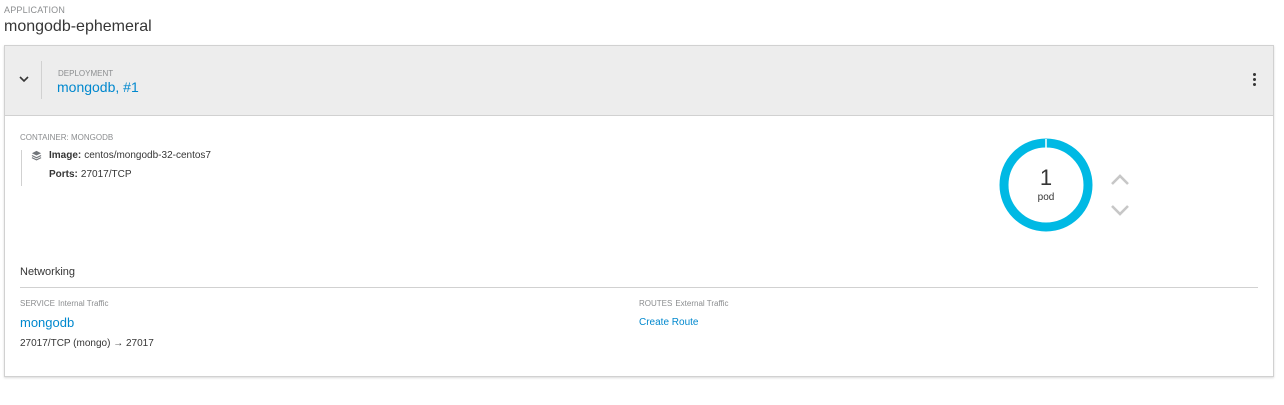  I want to click on service-sublabel: Internal Traffic, so click(83, 303).